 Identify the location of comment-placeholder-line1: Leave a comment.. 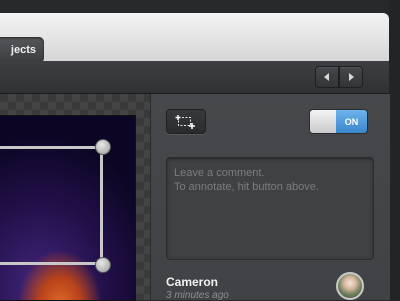
(219, 173).